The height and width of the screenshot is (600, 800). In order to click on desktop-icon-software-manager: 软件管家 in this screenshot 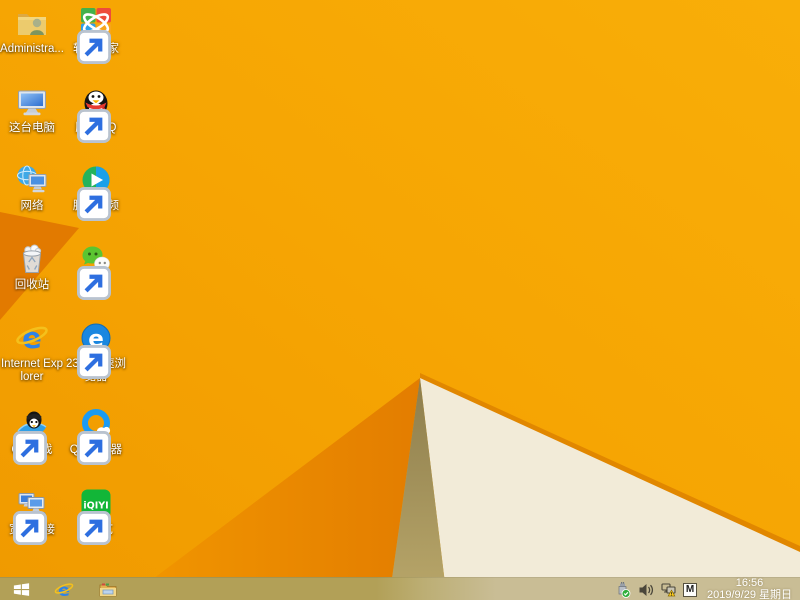, I will do `click(96, 35)`.